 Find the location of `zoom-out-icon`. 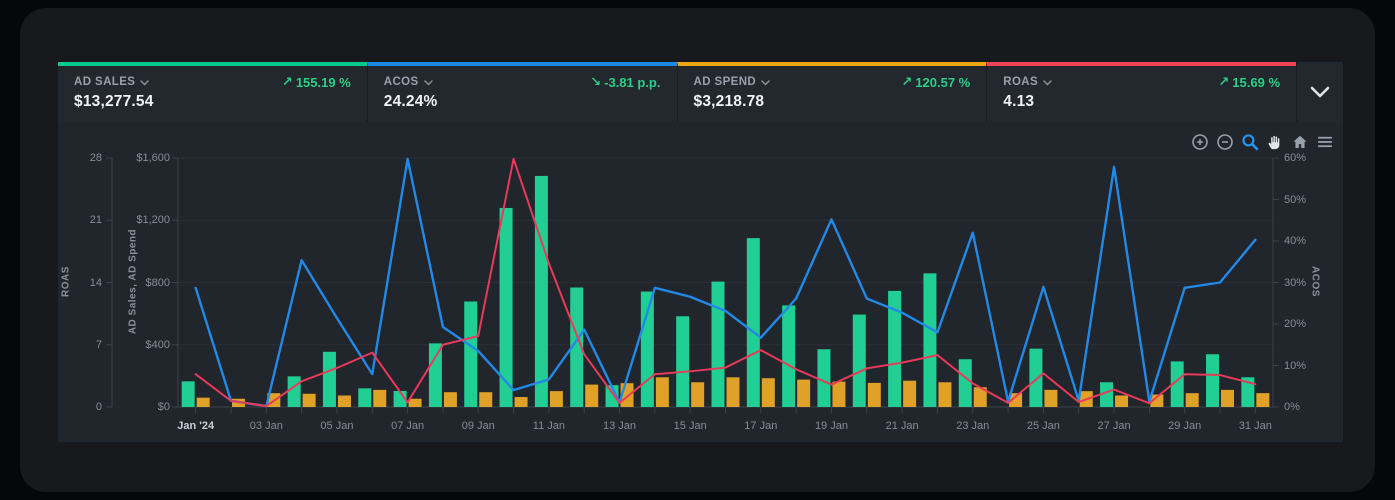

zoom-out-icon is located at coordinates (1225, 142).